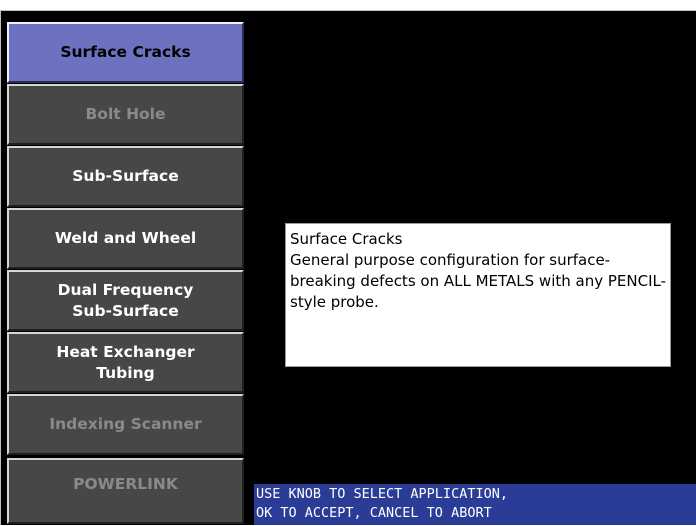 This screenshot has width=696, height=526. Describe the element at coordinates (125, 491) in the screenshot. I see `menu-item-powerlink: POWERLINK` at that location.